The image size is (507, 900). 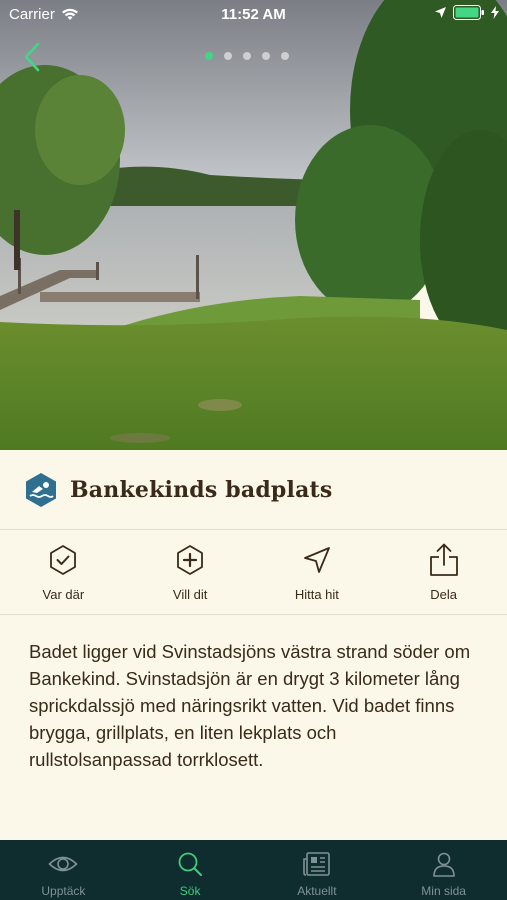 What do you see at coordinates (316, 864) in the screenshot?
I see `newspaper-icon` at bounding box center [316, 864].